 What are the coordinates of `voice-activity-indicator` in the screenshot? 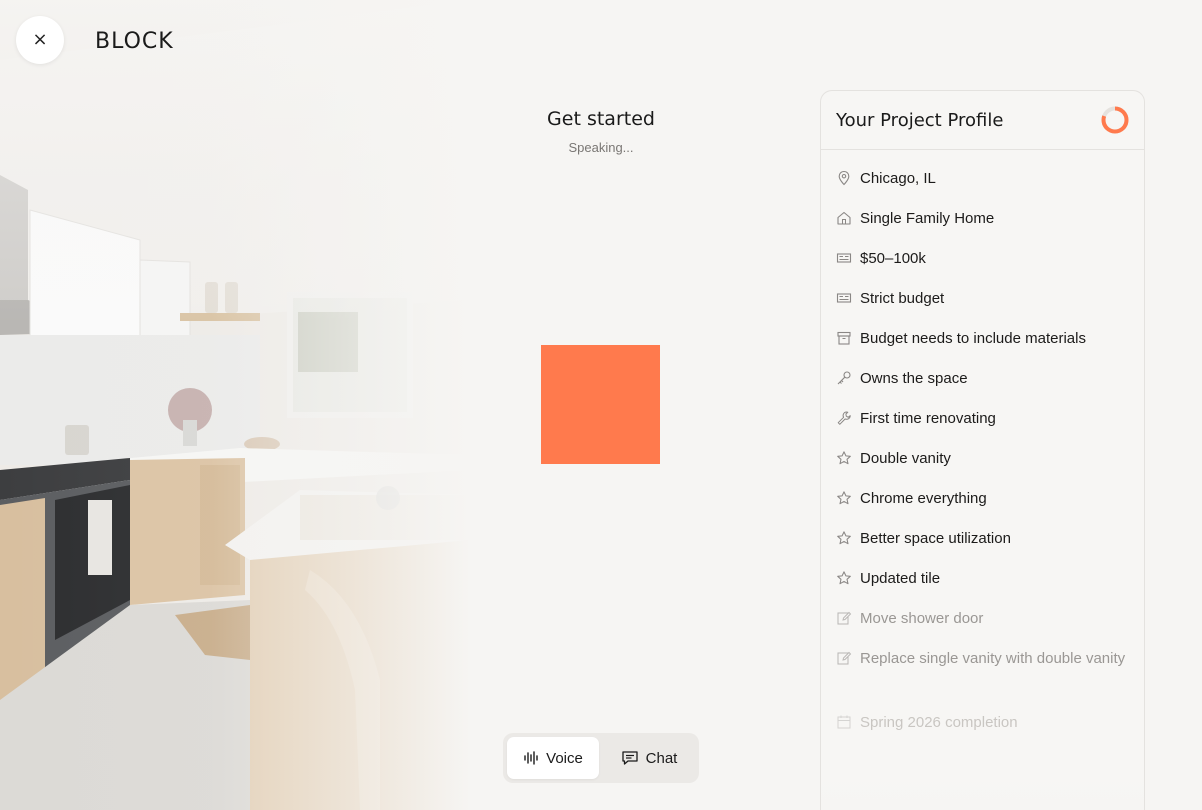 It's located at (600, 404).